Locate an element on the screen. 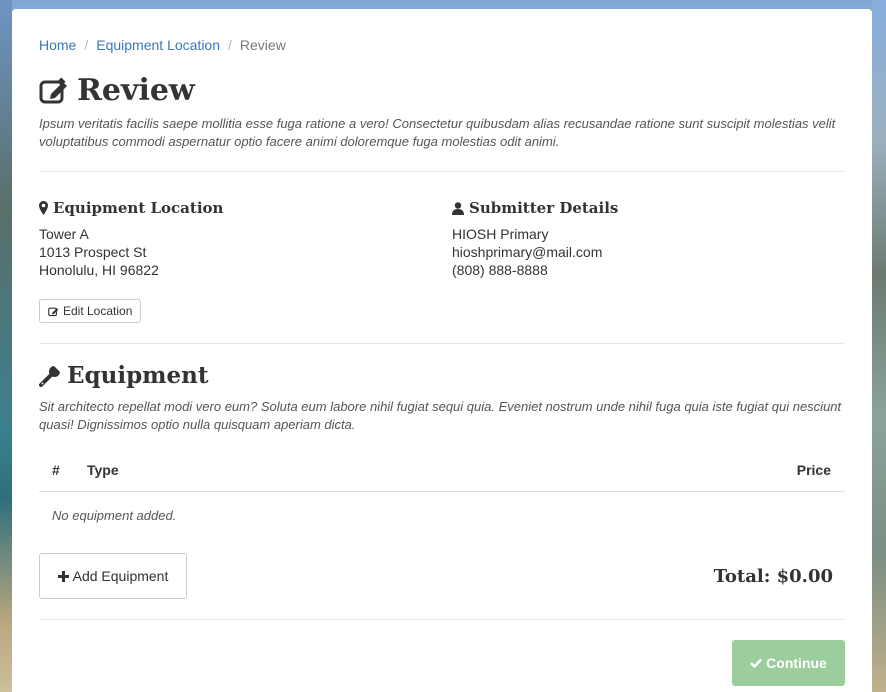 The image size is (886, 692). location-line-3: Honolulu, HI 96822 is located at coordinates (99, 270).